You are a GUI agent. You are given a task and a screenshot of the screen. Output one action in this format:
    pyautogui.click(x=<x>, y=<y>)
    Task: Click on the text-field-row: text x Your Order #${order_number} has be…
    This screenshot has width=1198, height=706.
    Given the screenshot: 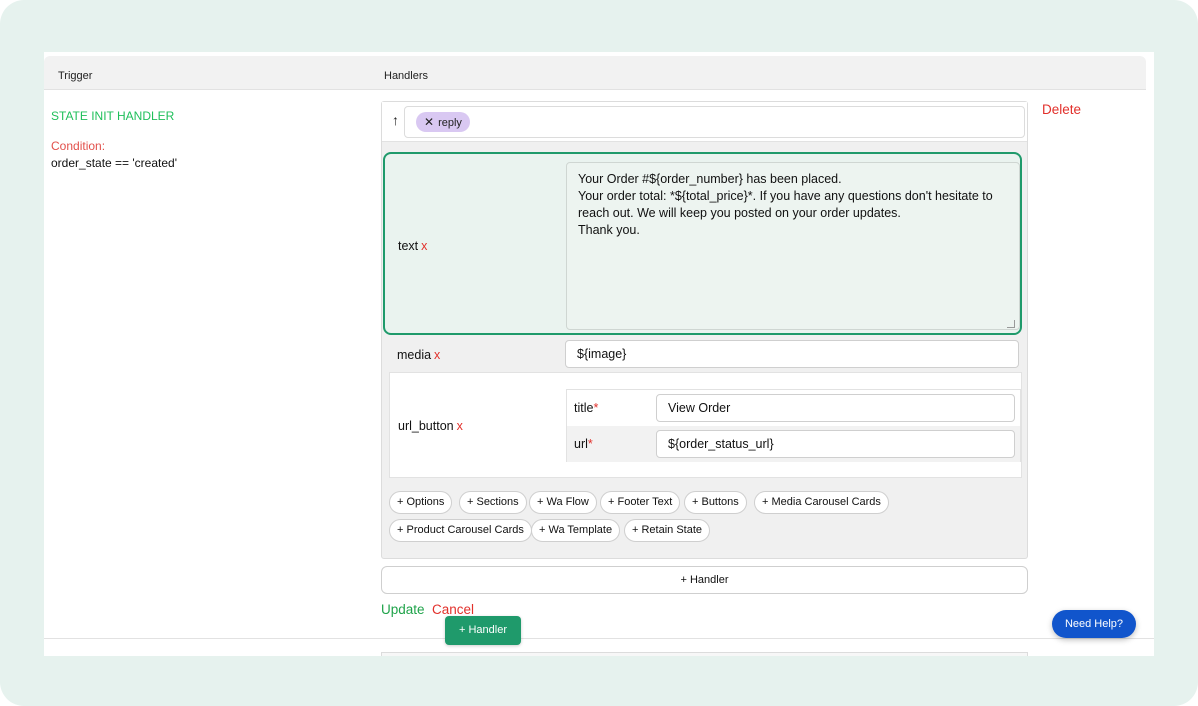 What is the action you would take?
    pyautogui.click(x=702, y=243)
    